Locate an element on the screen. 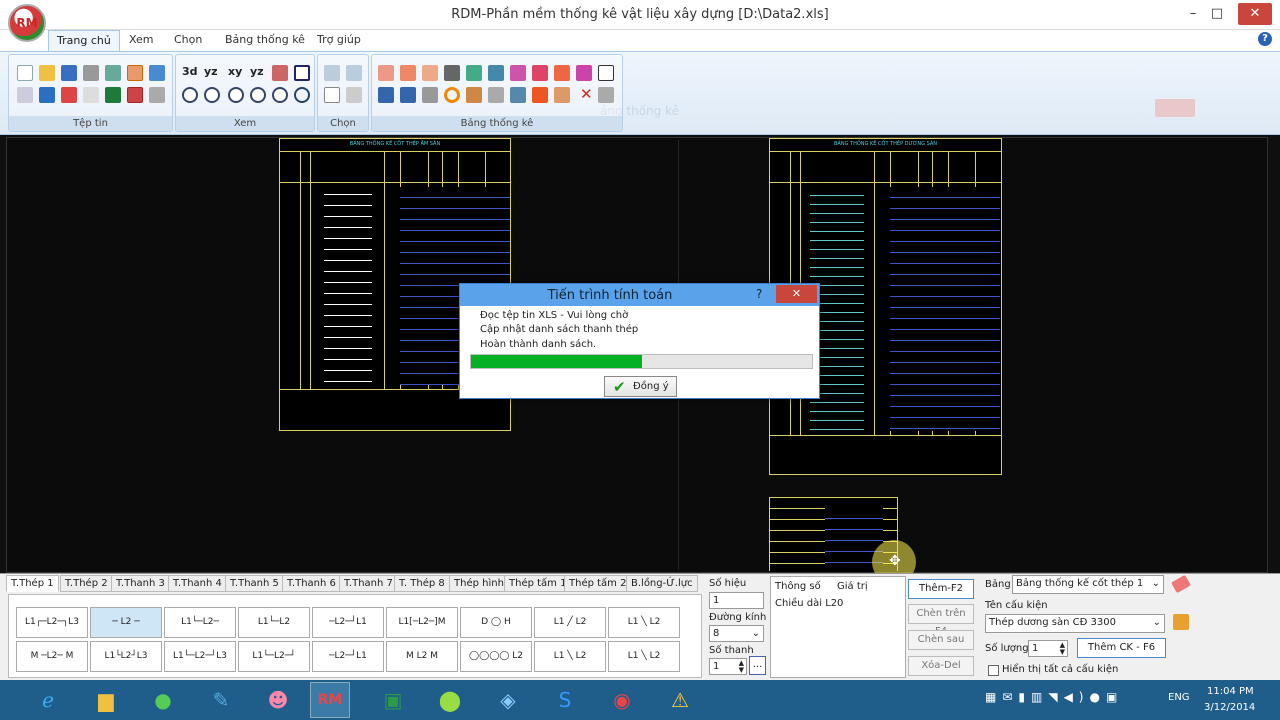 Image resolution: width=1280 pixels, height=720 pixels. shape-cell-1: L1┌─L2─┐L3 is located at coordinates (52, 622).